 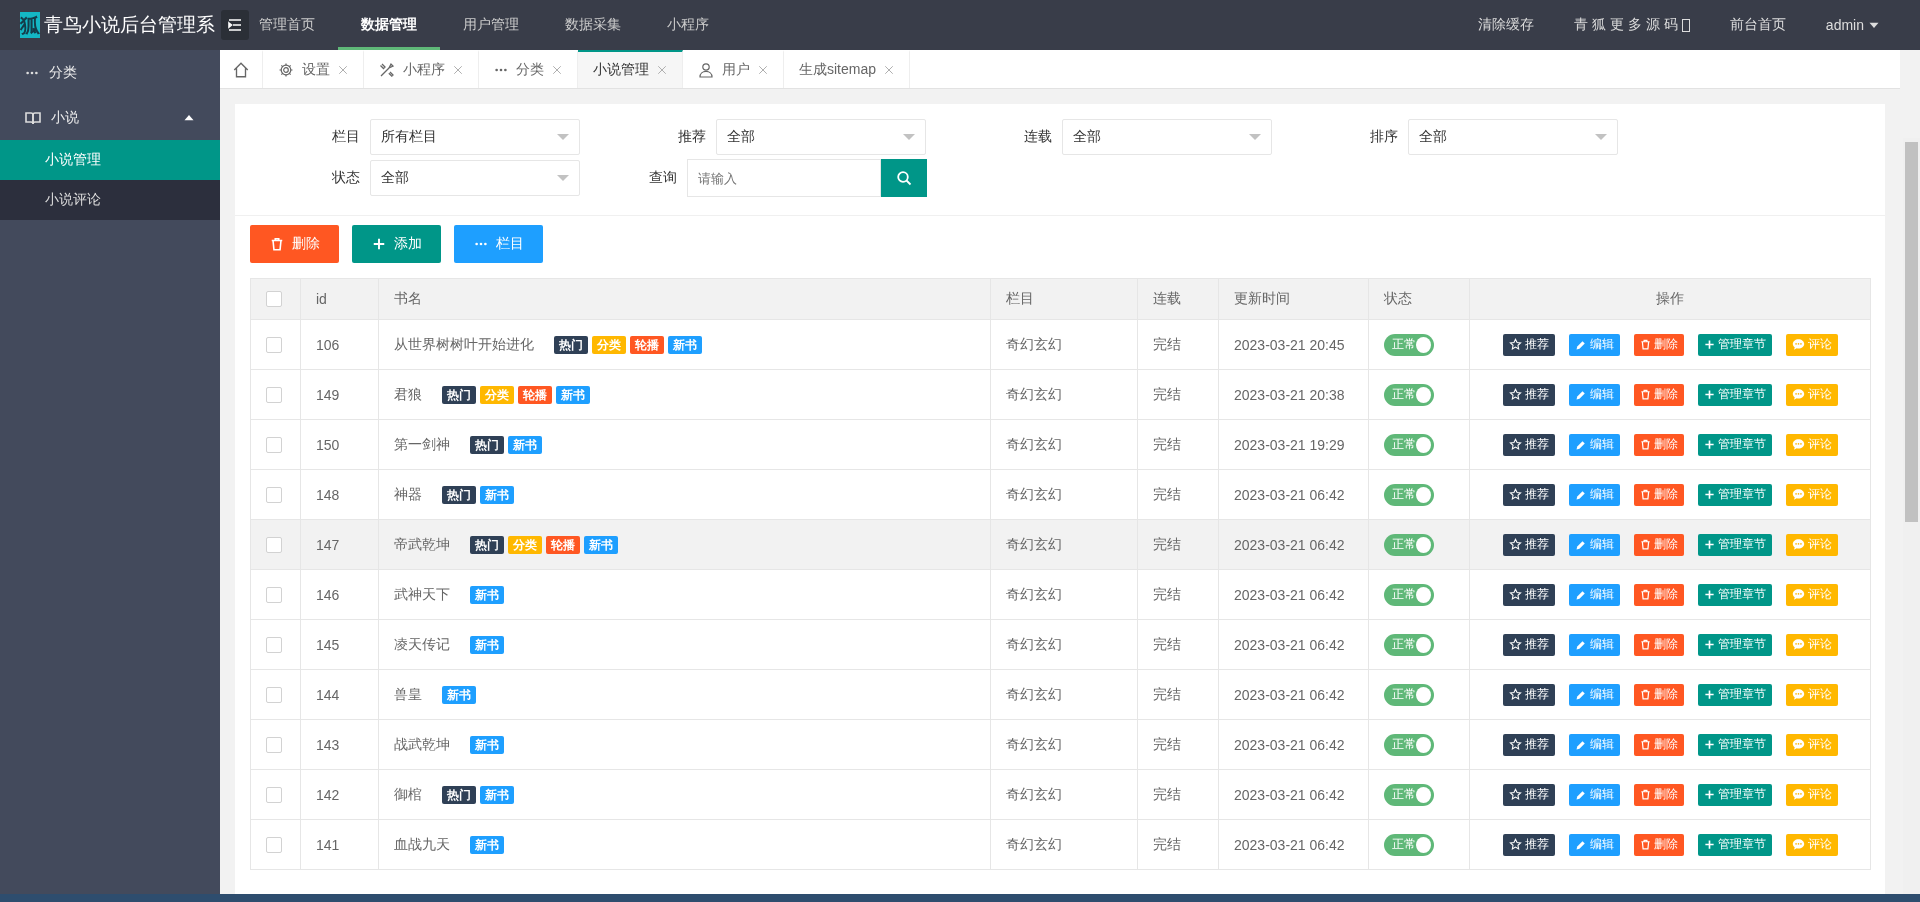 What do you see at coordinates (274, 299) in the screenshot?
I see `select-all-checkbox` at bounding box center [274, 299].